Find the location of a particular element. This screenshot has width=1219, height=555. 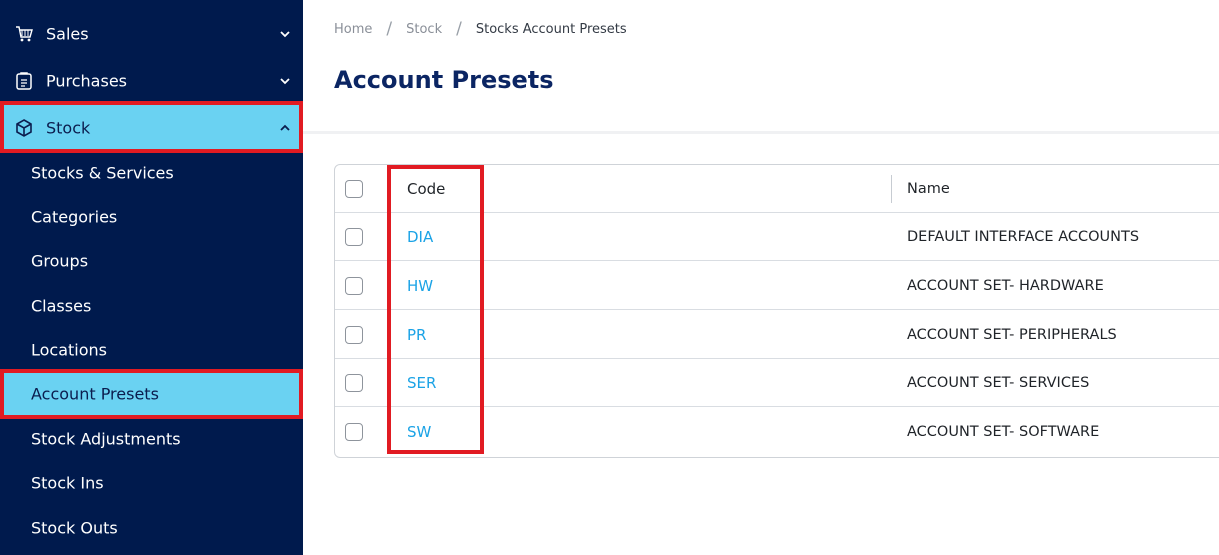

nav-purchases: Purchases is located at coordinates (151, 81).